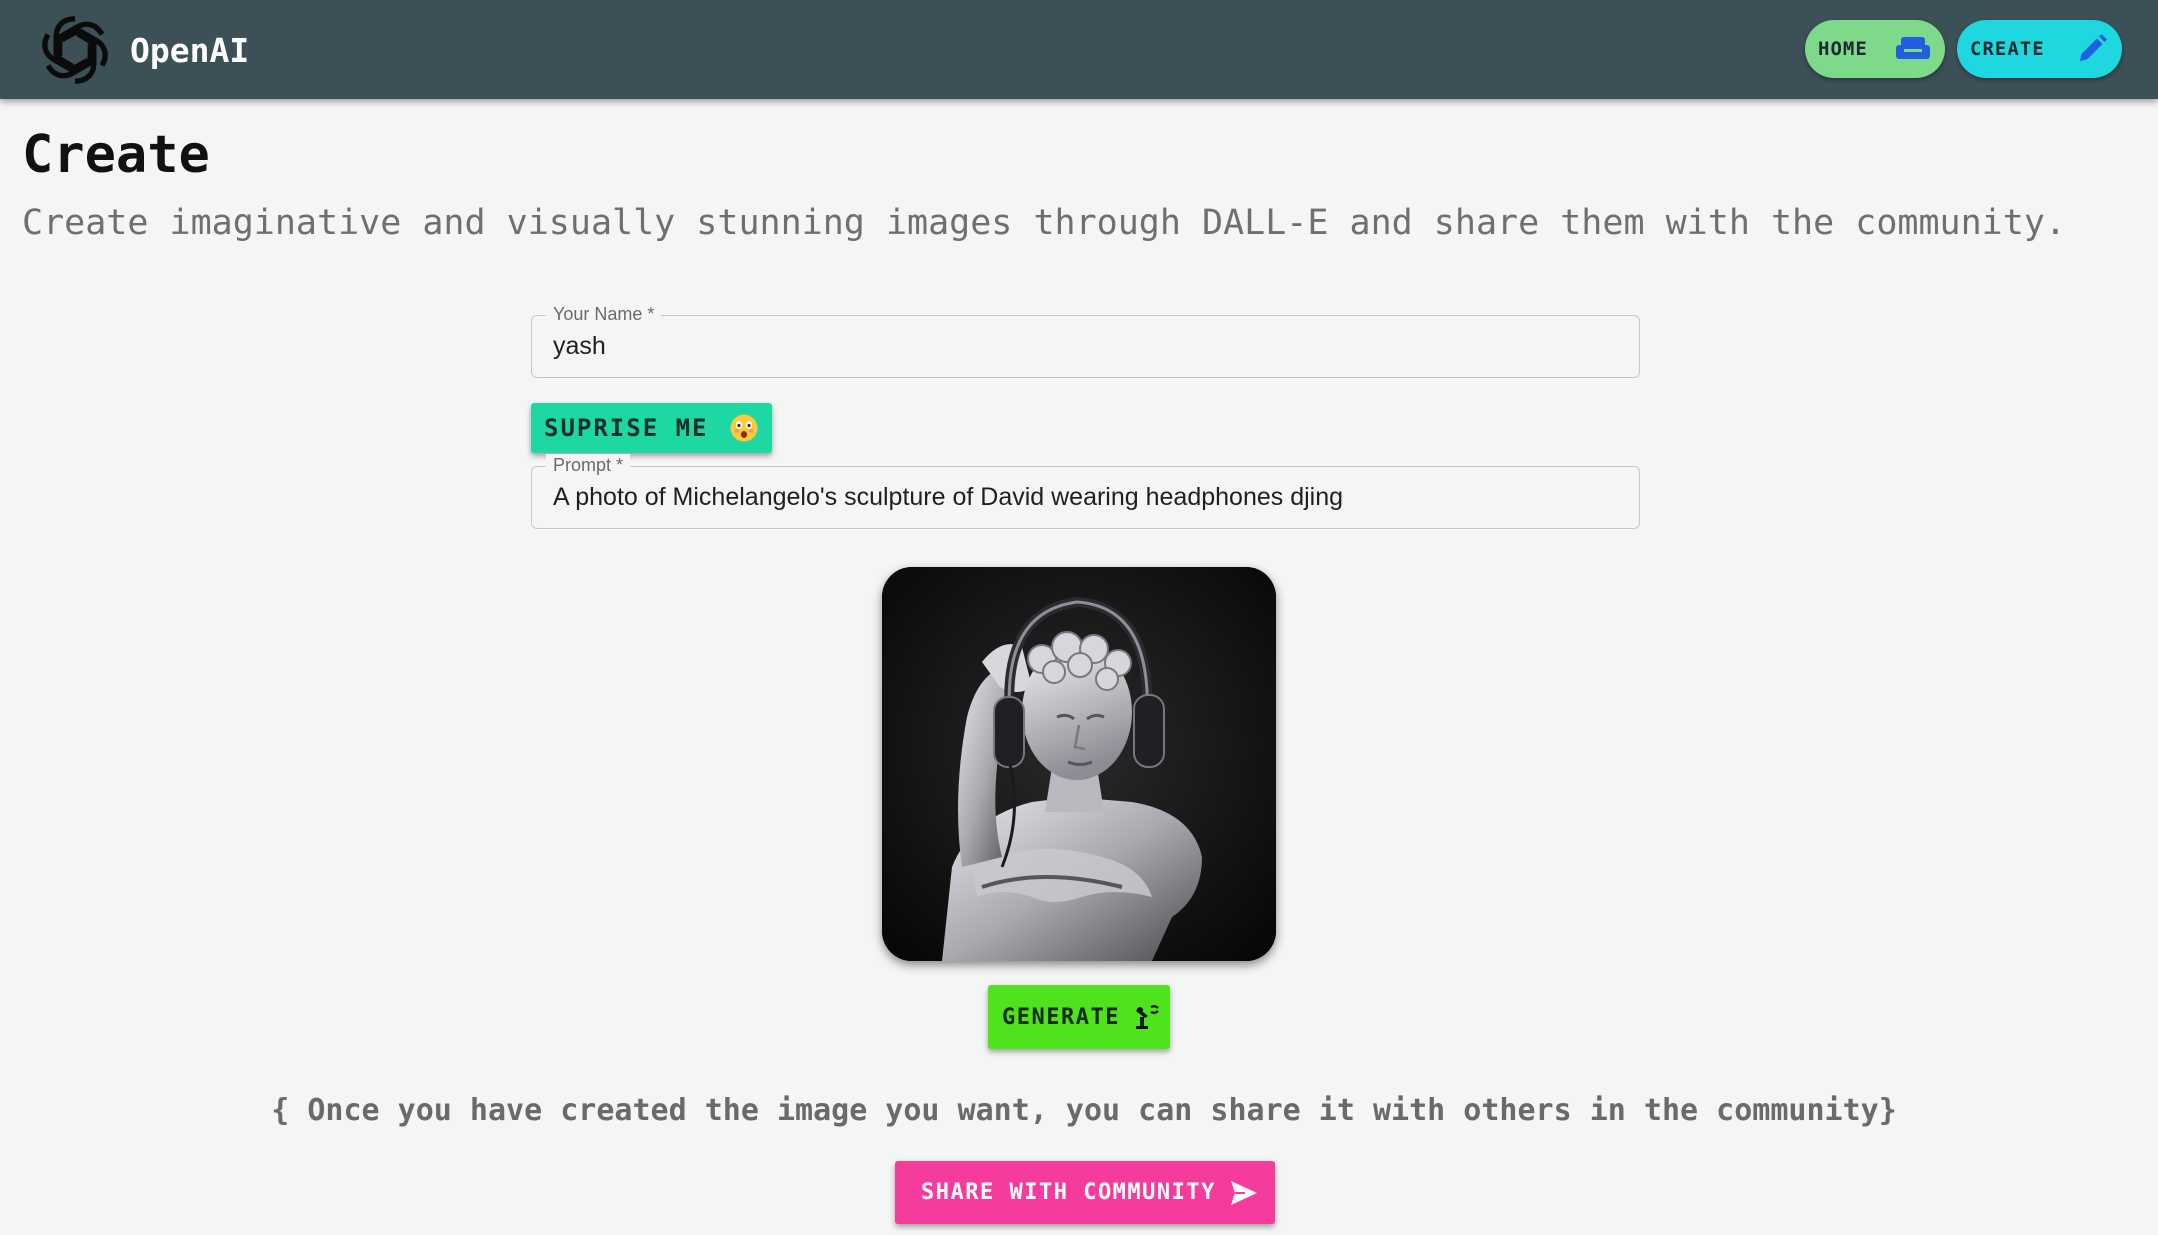 The image size is (2158, 1235). What do you see at coordinates (1244, 1193) in the screenshot?
I see `send-icon` at bounding box center [1244, 1193].